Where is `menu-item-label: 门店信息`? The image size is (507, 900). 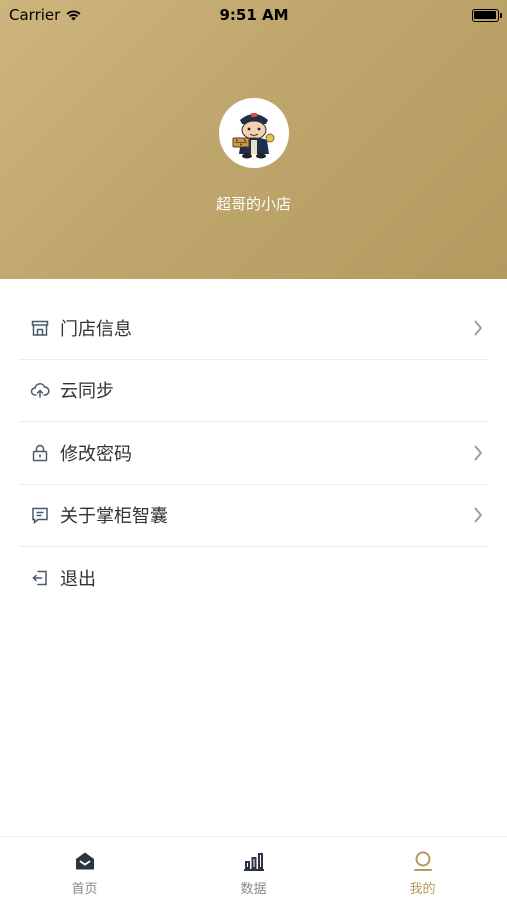 menu-item-label: 门店信息 is located at coordinates (96, 329).